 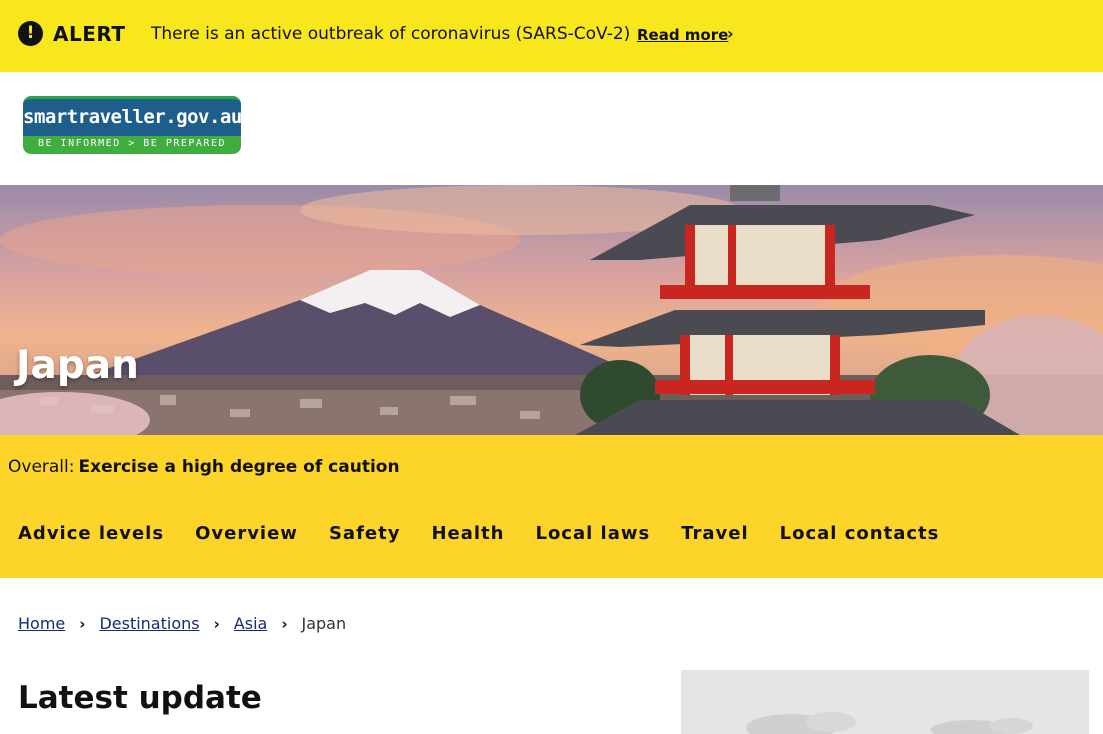 I want to click on nav-safety: Safety, so click(x=365, y=533).